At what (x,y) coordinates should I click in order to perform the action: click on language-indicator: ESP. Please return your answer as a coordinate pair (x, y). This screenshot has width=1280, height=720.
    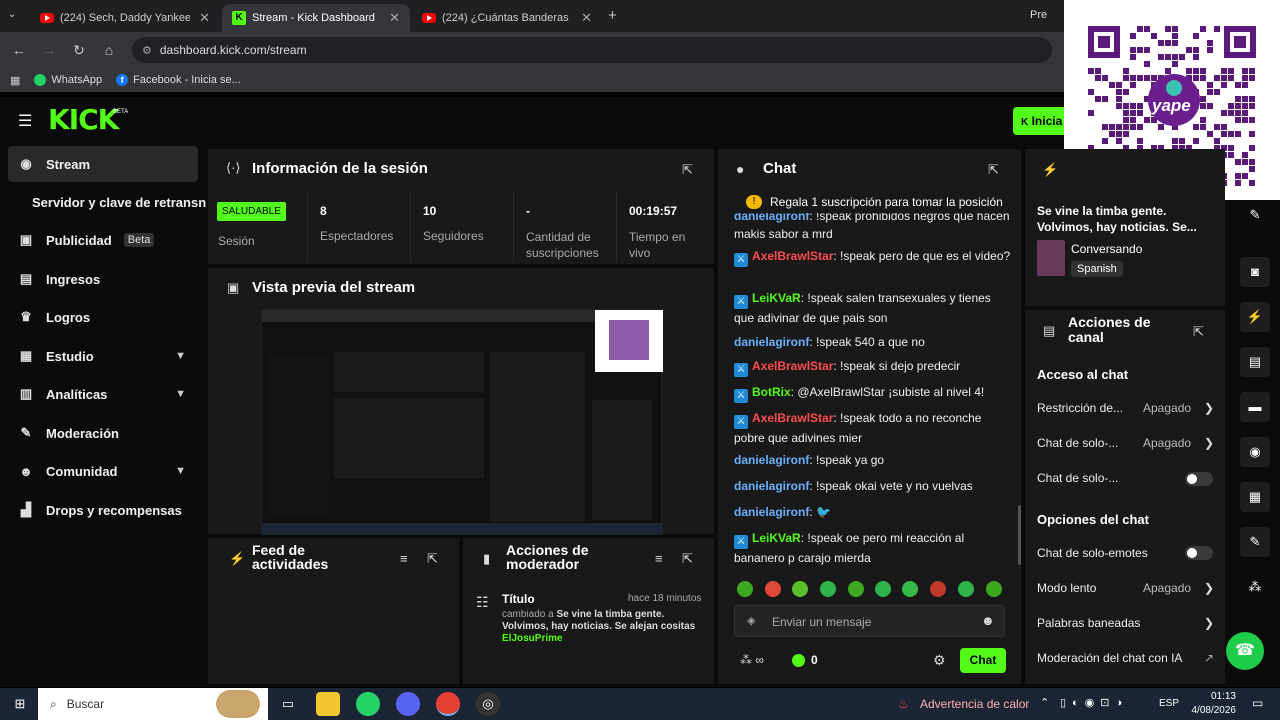
    Looking at the image, I should click on (1169, 703).